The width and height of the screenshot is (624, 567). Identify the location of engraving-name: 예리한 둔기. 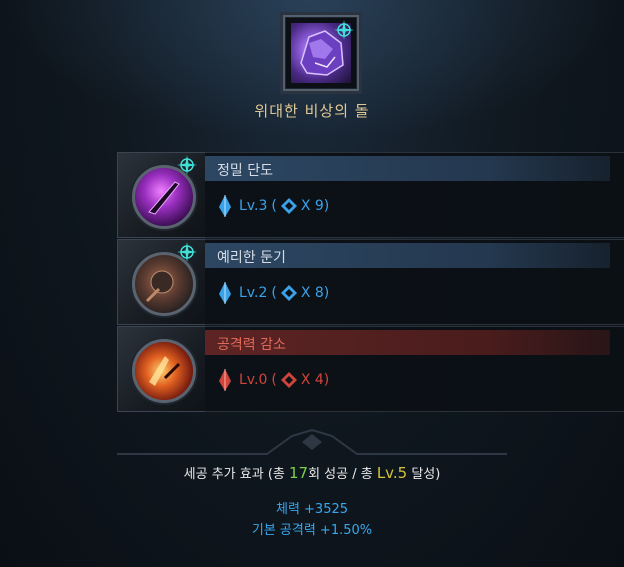
(251, 258).